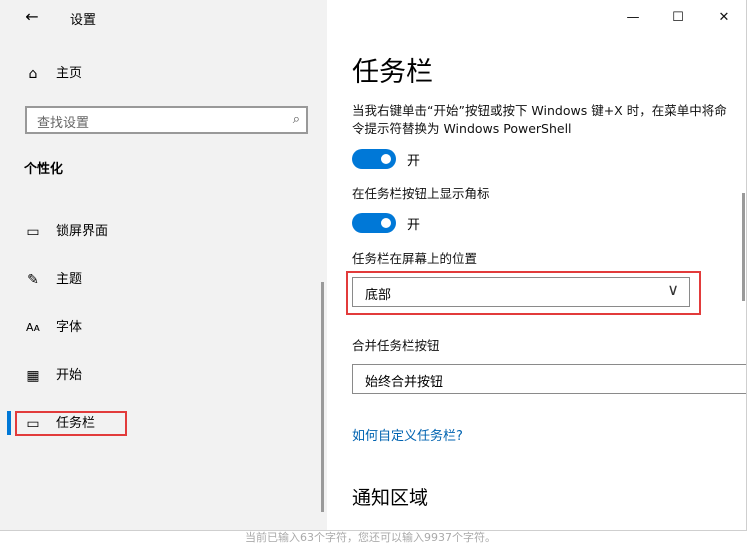 The width and height of the screenshot is (755, 545). Describe the element at coordinates (33, 232) in the screenshot. I see `lockscreen-icon: ▭` at that location.